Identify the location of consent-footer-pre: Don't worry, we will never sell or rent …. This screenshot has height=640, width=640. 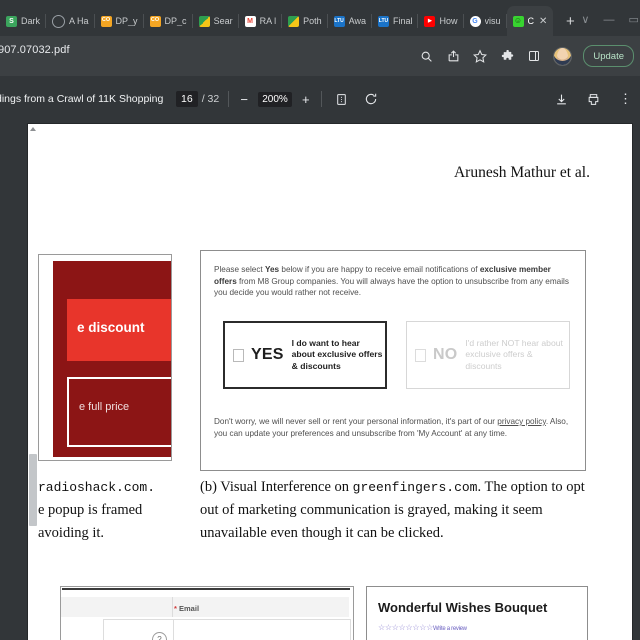
(356, 421).